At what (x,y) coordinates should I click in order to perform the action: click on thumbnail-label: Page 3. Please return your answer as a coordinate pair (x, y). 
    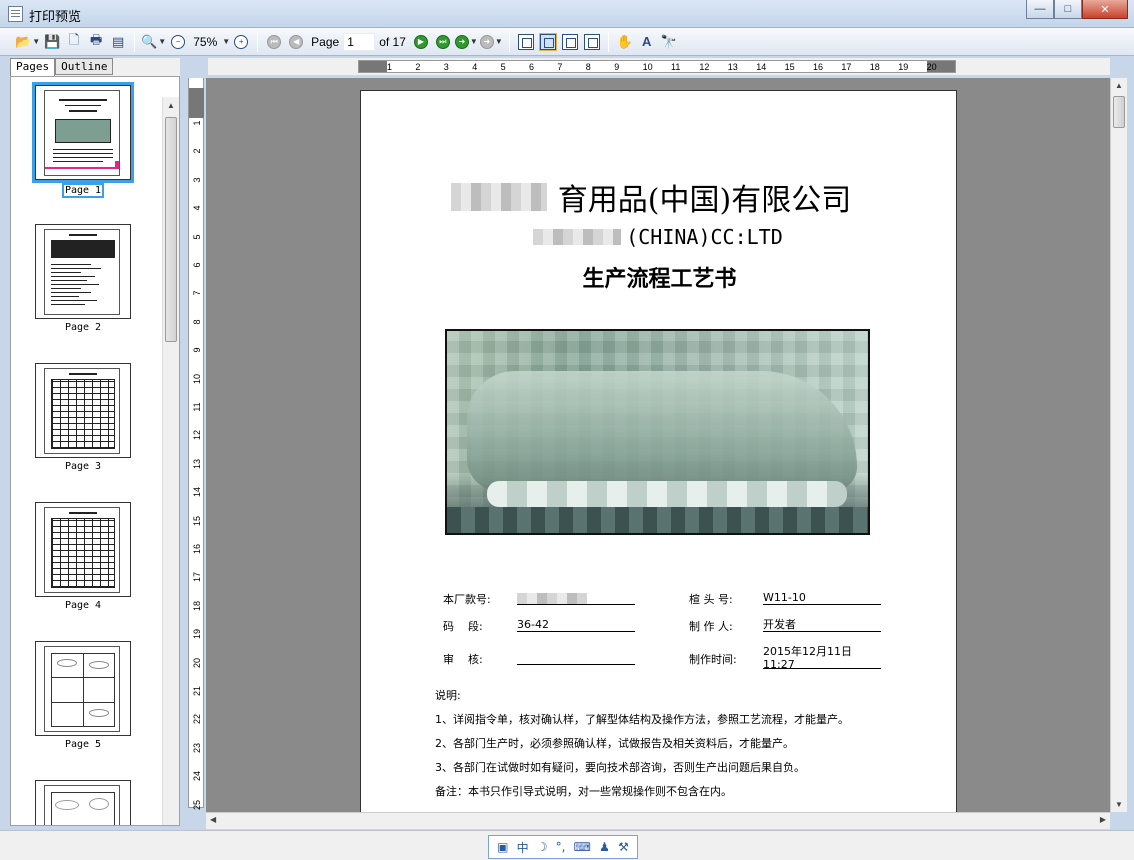
    Looking at the image, I should click on (83, 466).